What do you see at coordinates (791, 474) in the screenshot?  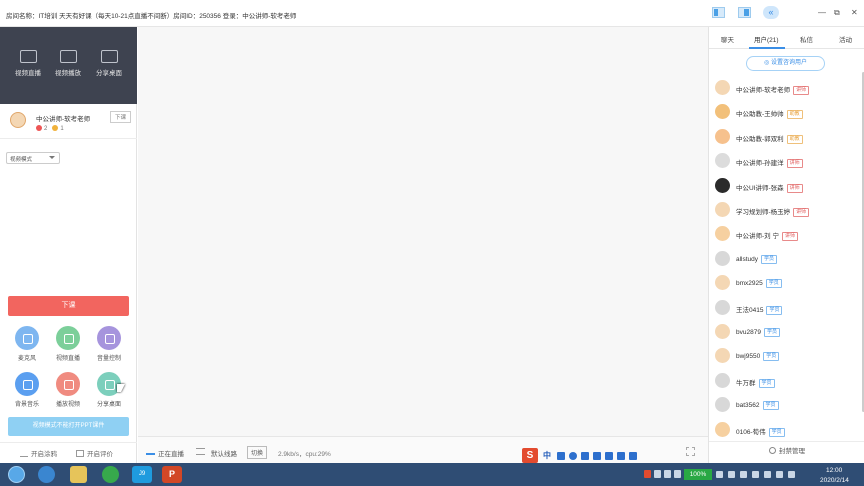 I see `wifi-icon` at bounding box center [791, 474].